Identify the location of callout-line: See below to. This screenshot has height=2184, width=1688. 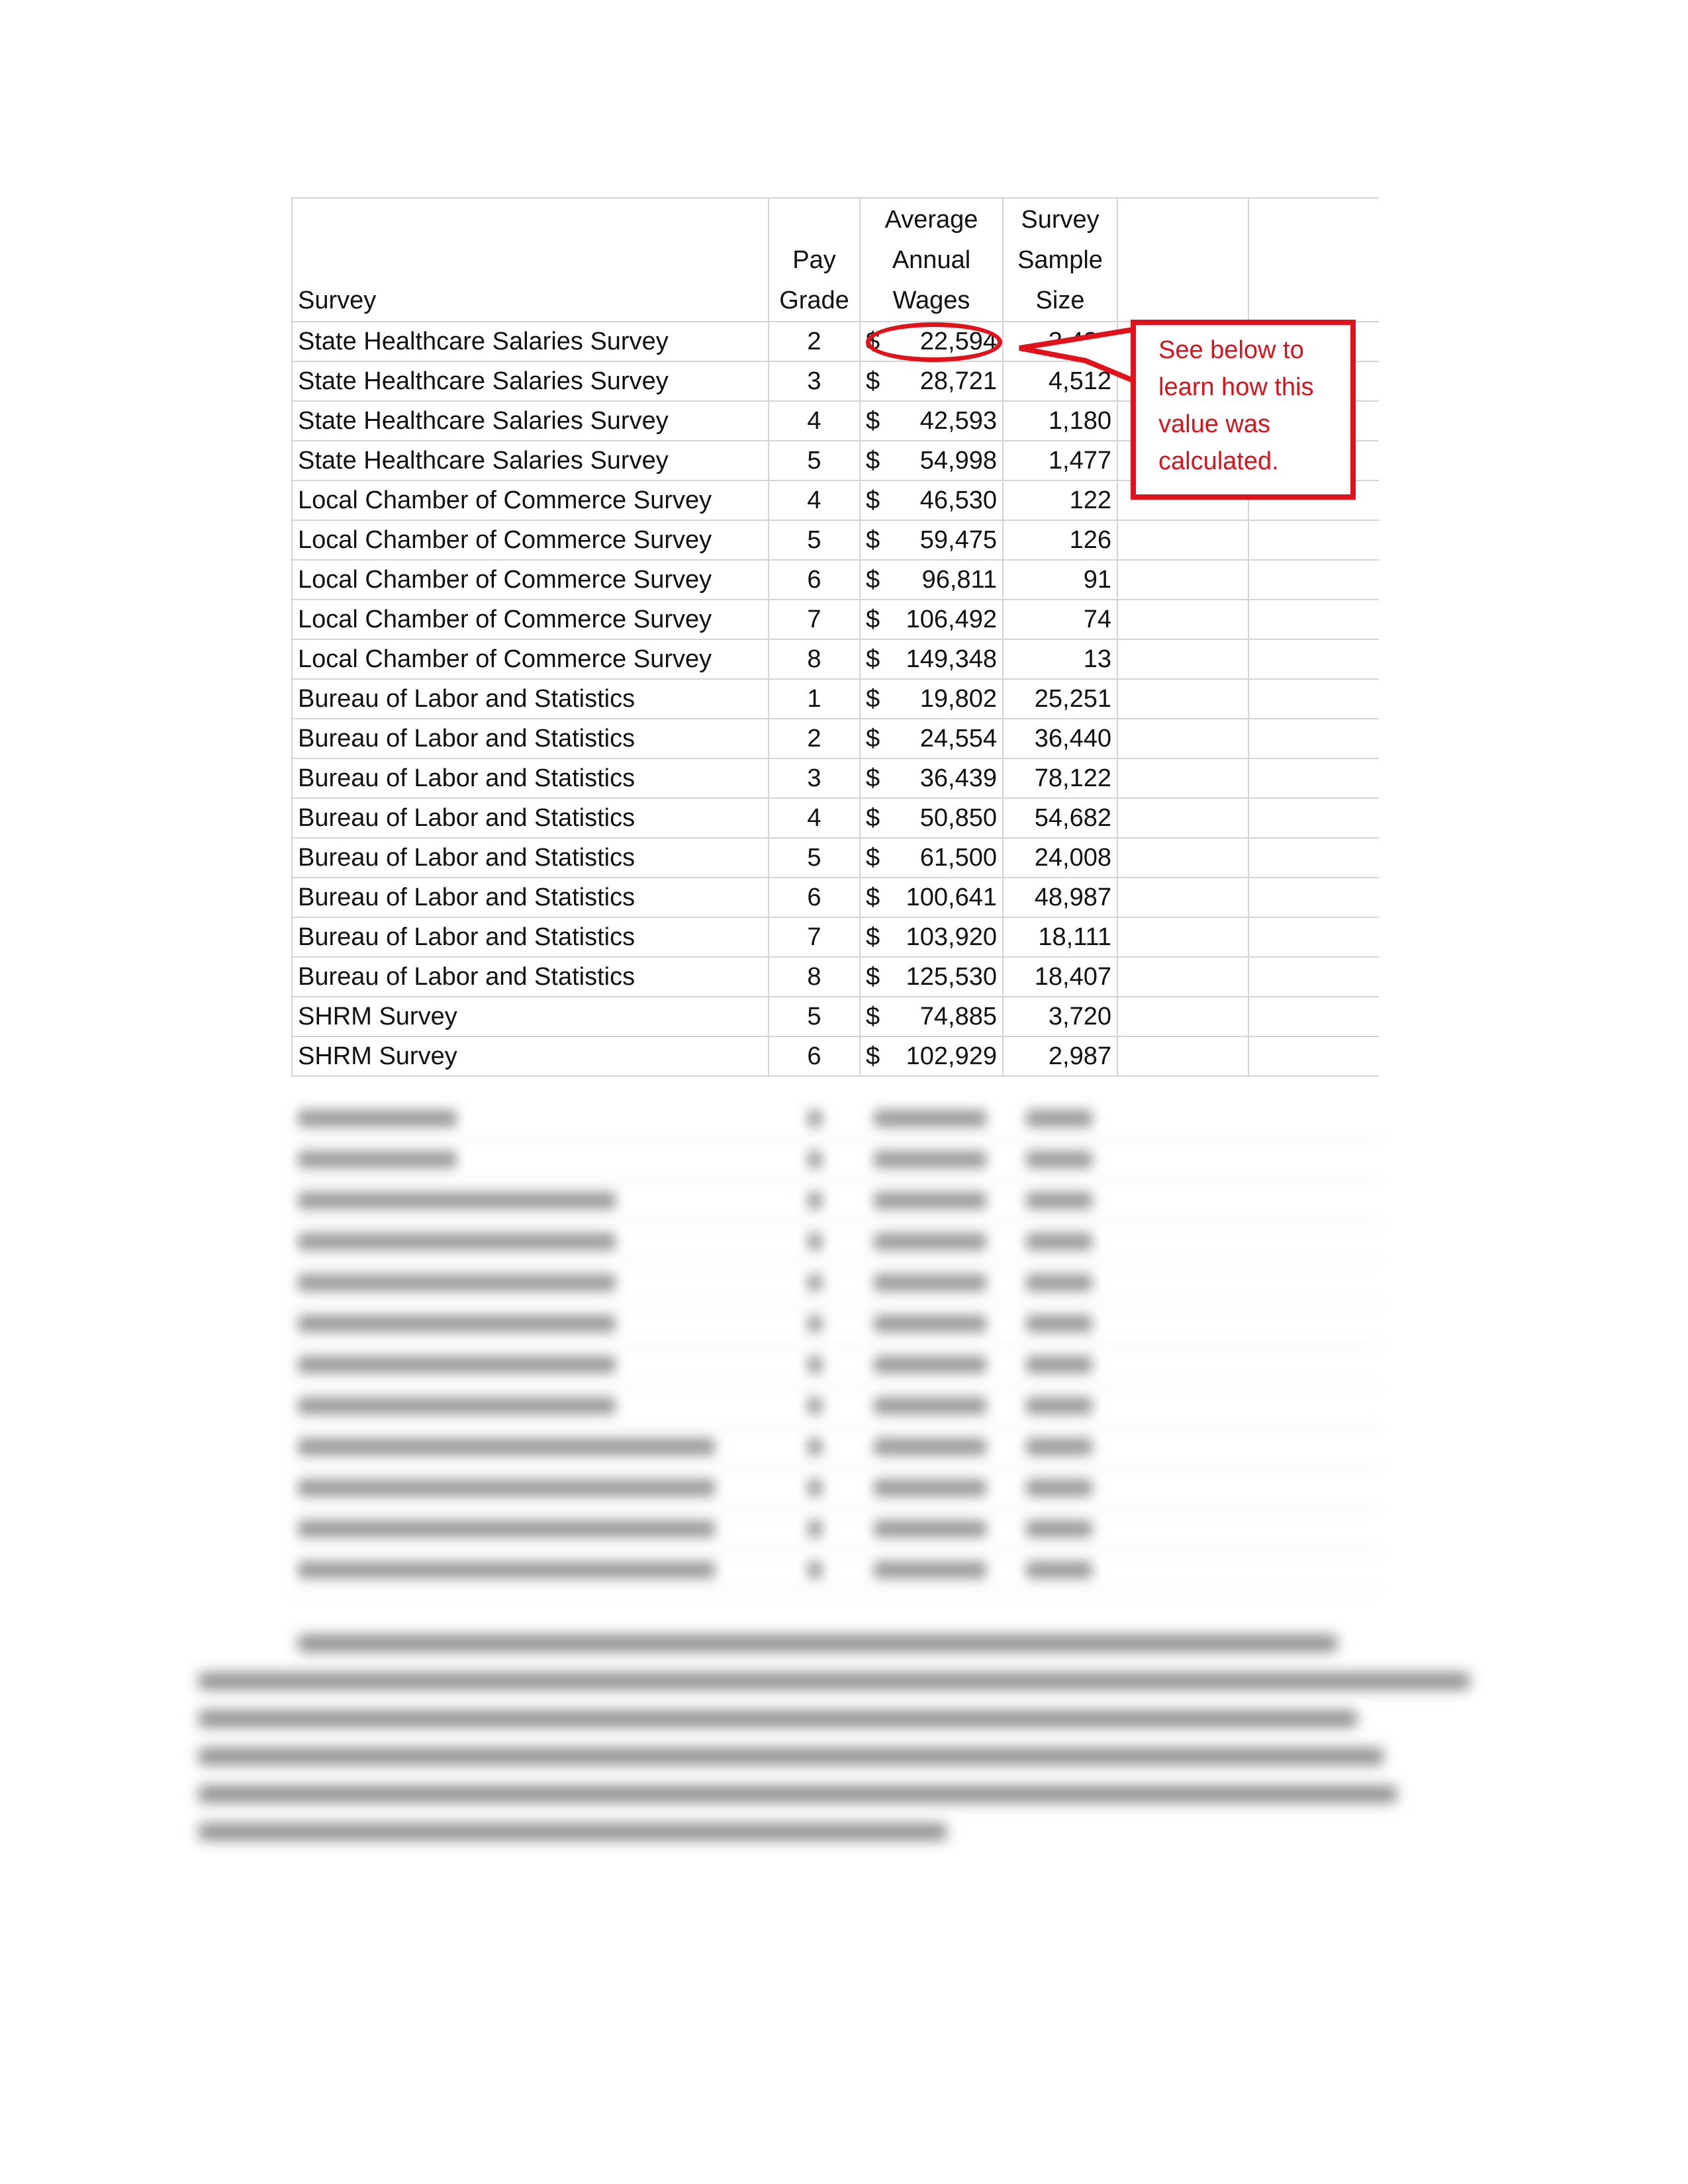
(1231, 350).